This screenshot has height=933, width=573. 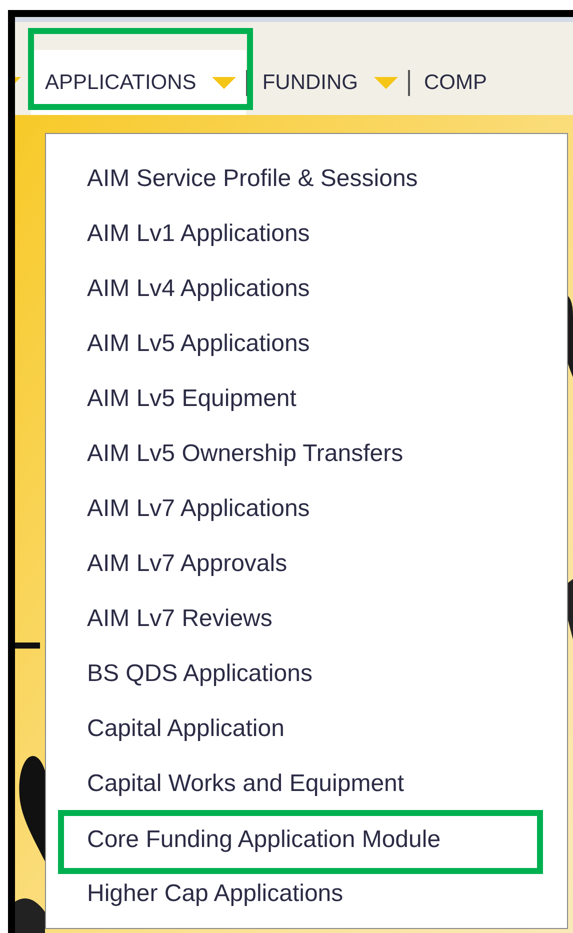 What do you see at coordinates (306, 343) in the screenshot?
I see `menu-item: AIM Lv5 Applications` at bounding box center [306, 343].